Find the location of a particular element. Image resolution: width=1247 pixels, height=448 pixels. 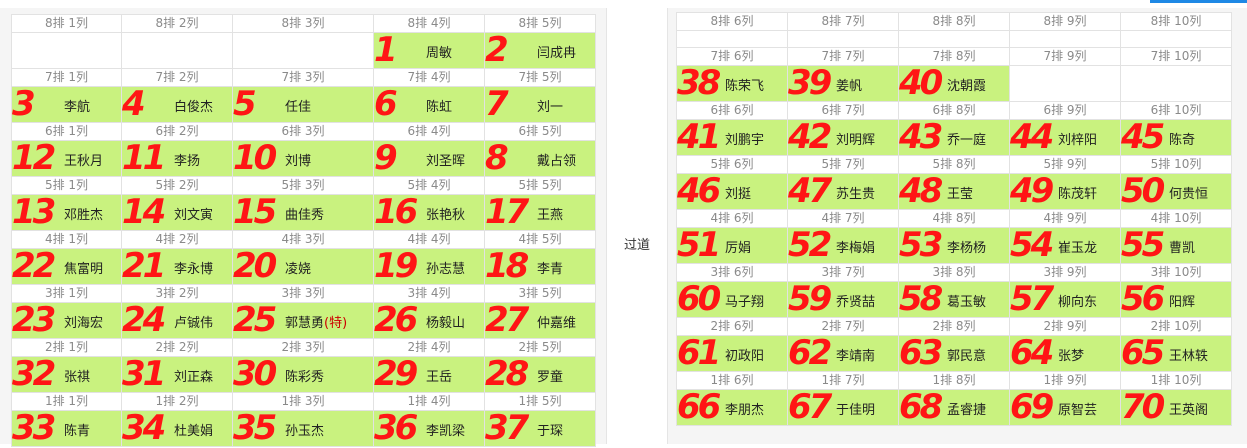

occupied-seat: 27 仲嘉维 is located at coordinates (540, 320).